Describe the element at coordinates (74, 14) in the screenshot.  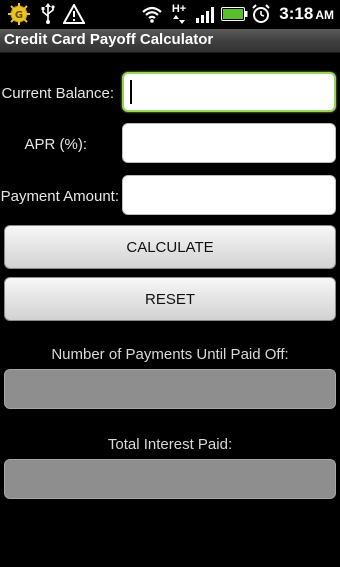
I see `warning-icon` at that location.